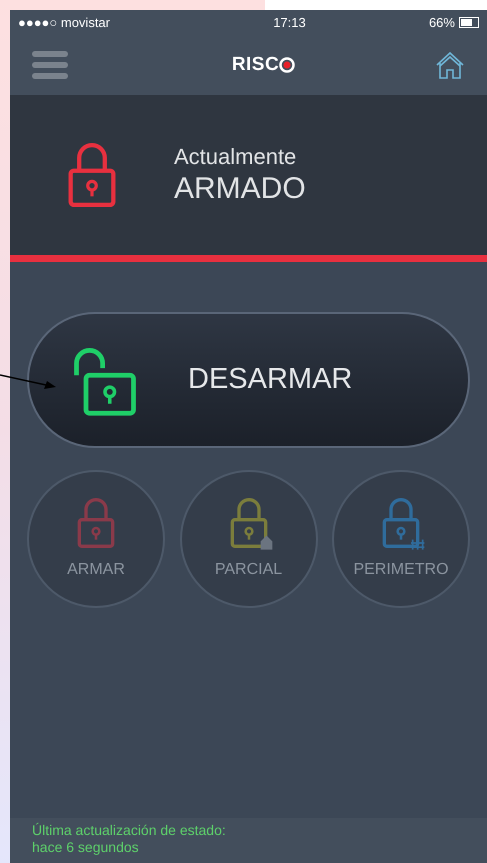 The width and height of the screenshot is (487, 863). I want to click on time-text: 17:13, so click(289, 23).